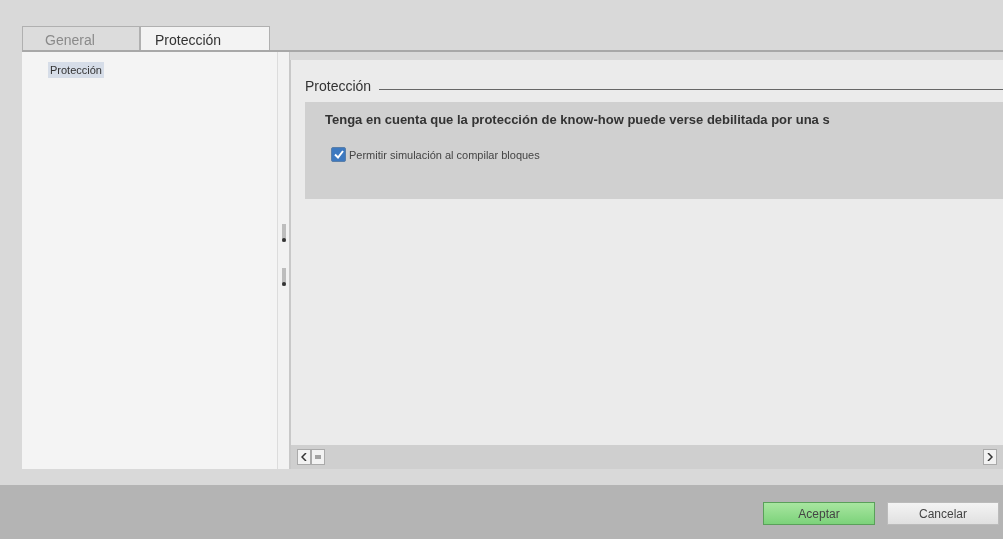 The height and width of the screenshot is (539, 1003). Describe the element at coordinates (444, 154) in the screenshot. I see `checkbox-label: Permitir simulación al compilar bloques` at that location.